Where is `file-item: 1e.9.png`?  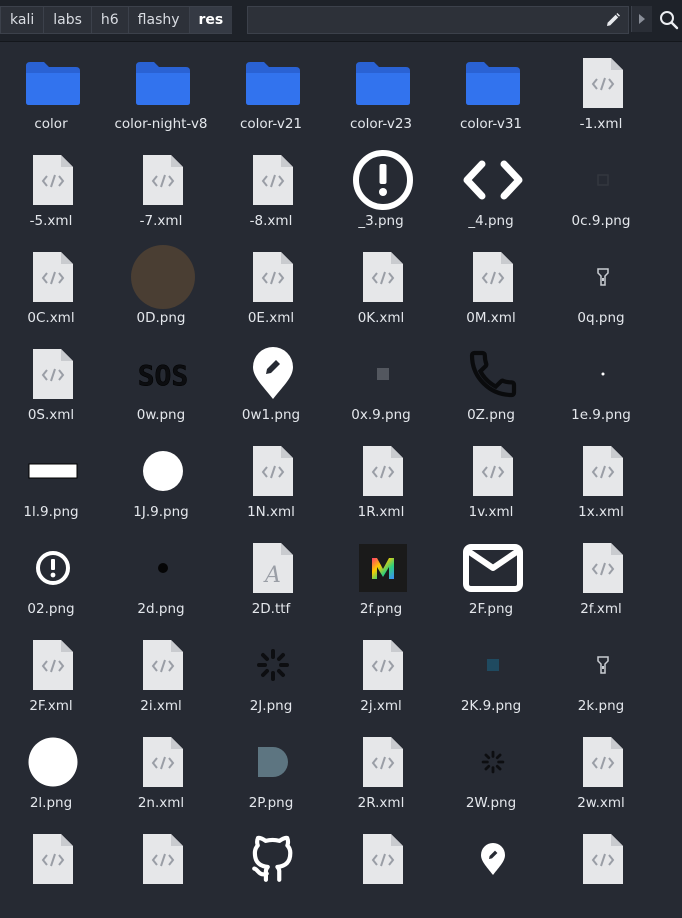
file-item: 1e.9.png is located at coordinates (605, 384).